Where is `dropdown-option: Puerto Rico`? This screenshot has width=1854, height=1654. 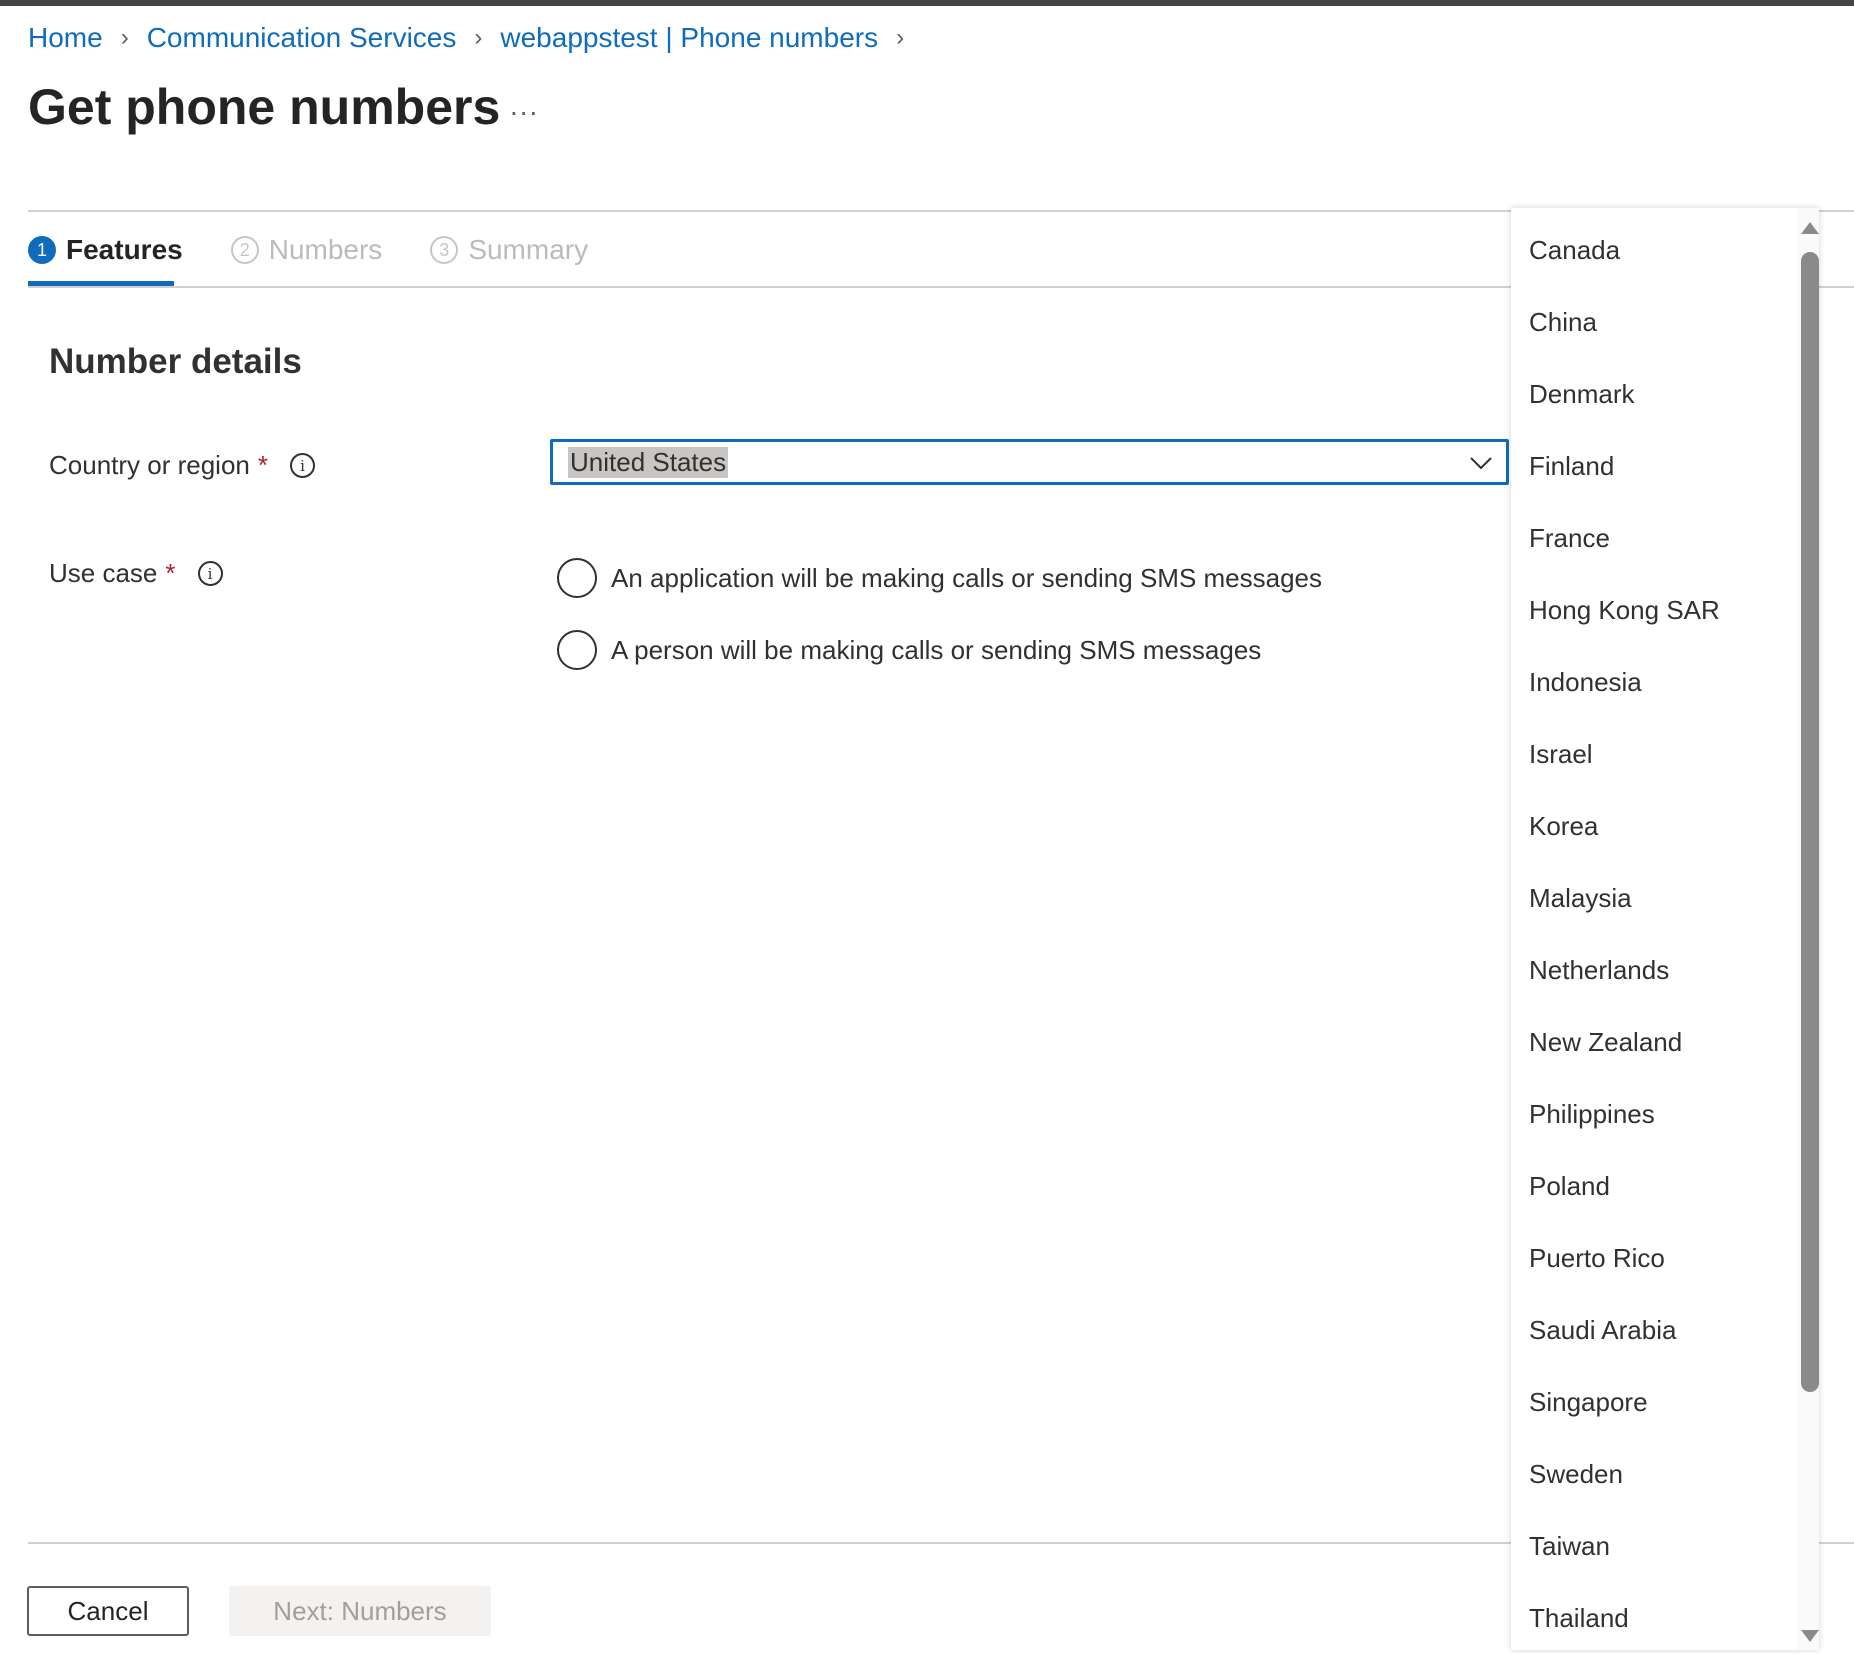 dropdown-option: Puerto Rico is located at coordinates (1653, 1258).